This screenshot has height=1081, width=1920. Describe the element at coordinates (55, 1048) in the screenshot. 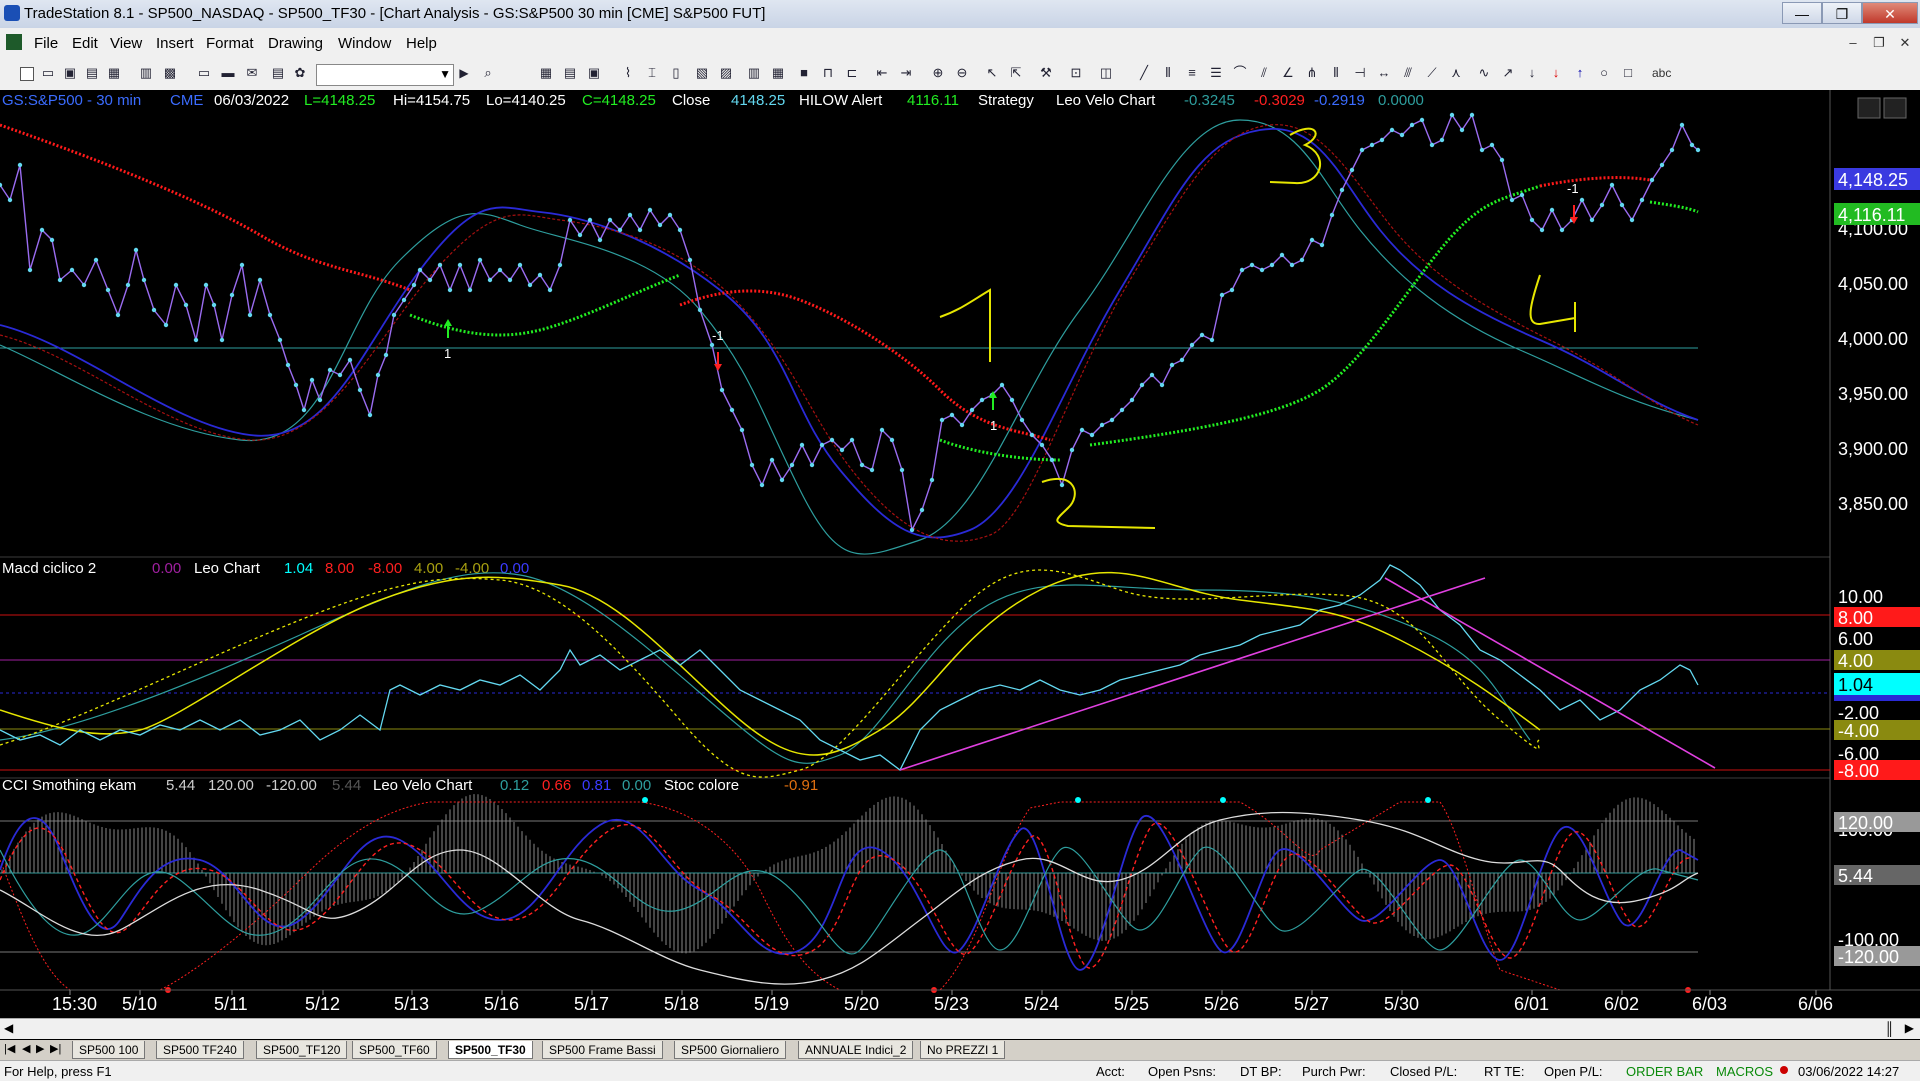

I see `tab-nav-last-icon: ▶|` at that location.